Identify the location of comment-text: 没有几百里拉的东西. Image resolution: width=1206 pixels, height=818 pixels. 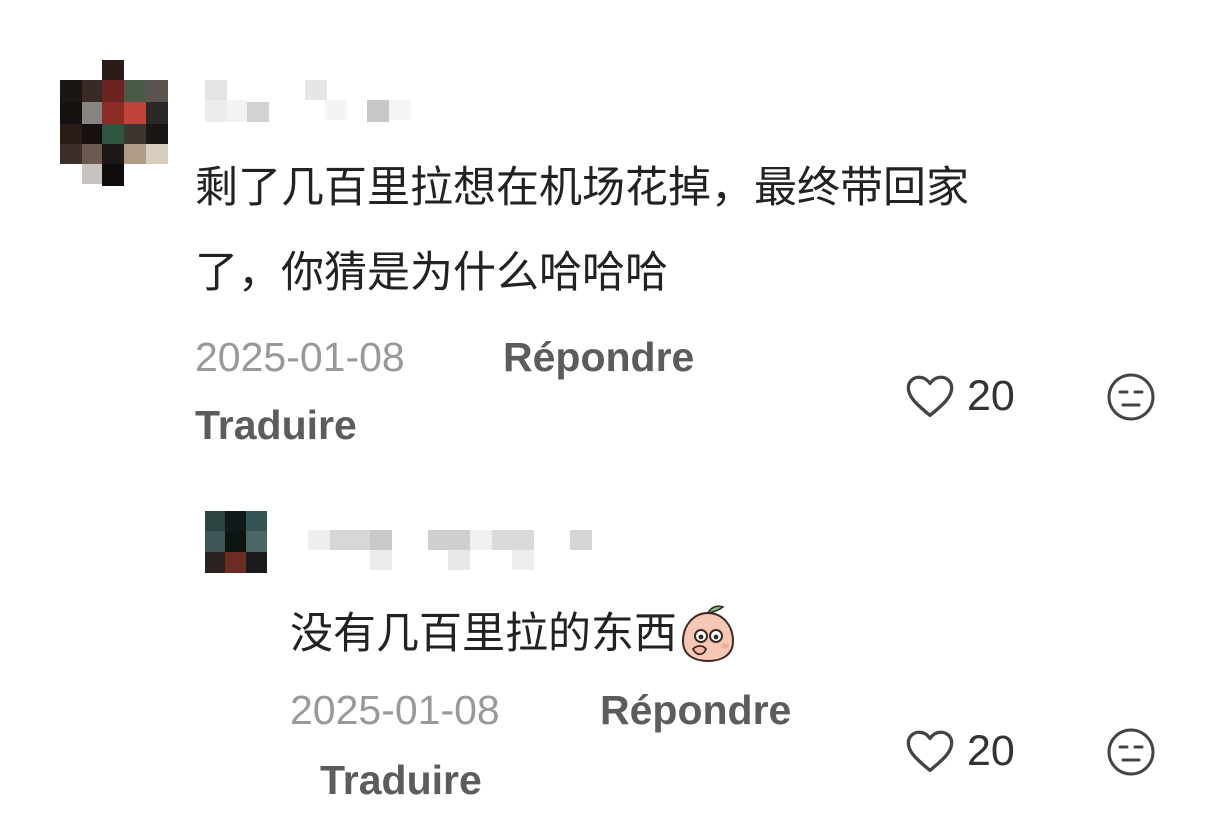
(513, 634).